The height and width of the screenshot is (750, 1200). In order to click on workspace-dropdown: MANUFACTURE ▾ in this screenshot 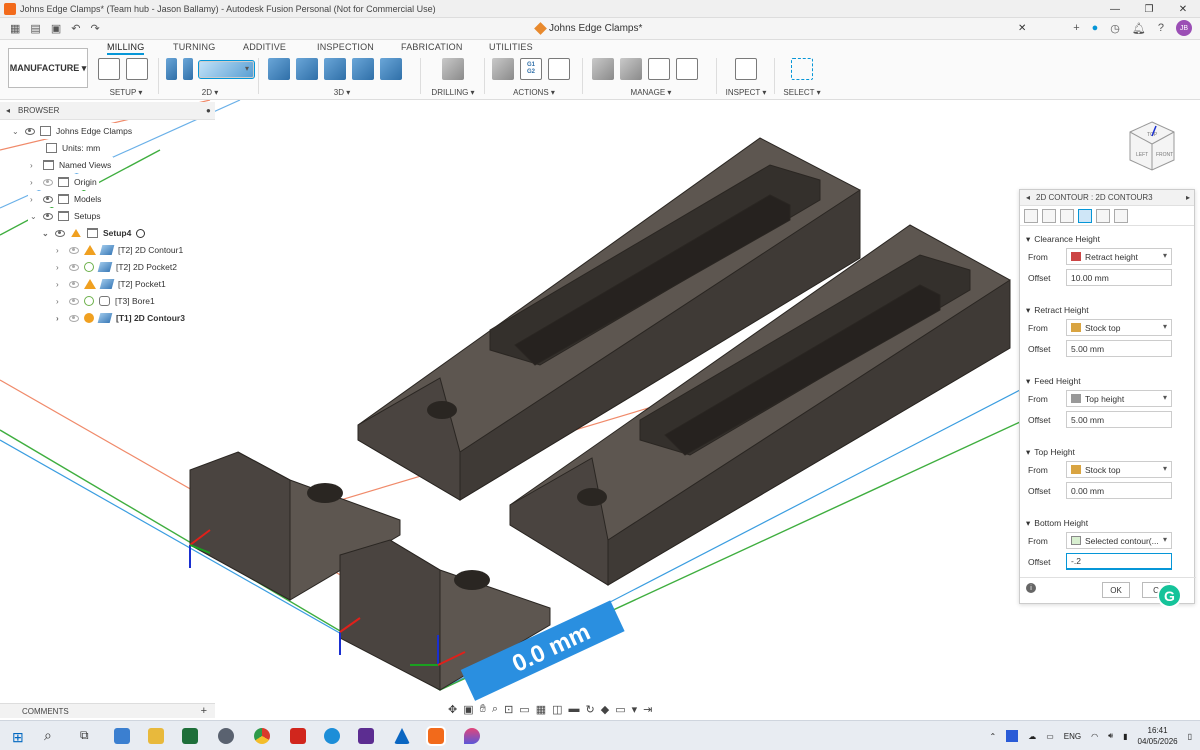, I will do `click(48, 68)`.